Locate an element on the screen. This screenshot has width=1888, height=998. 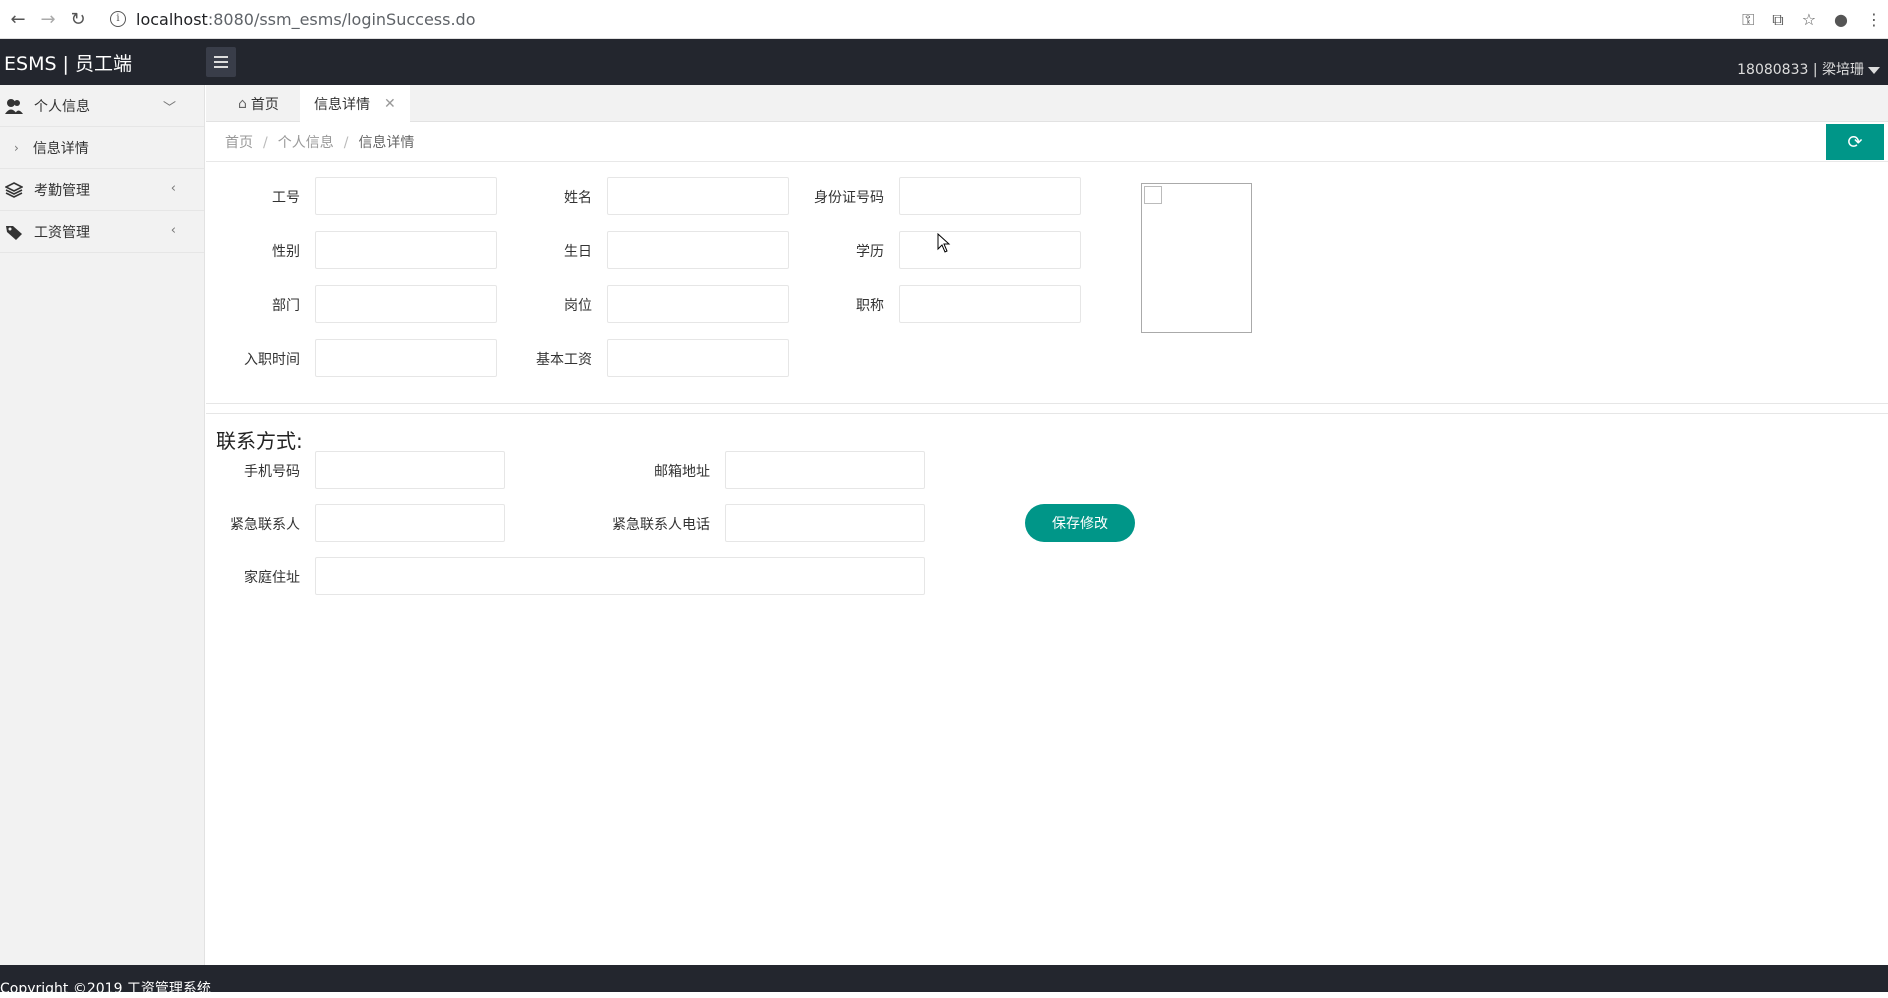
profile-photo is located at coordinates (1196, 258).